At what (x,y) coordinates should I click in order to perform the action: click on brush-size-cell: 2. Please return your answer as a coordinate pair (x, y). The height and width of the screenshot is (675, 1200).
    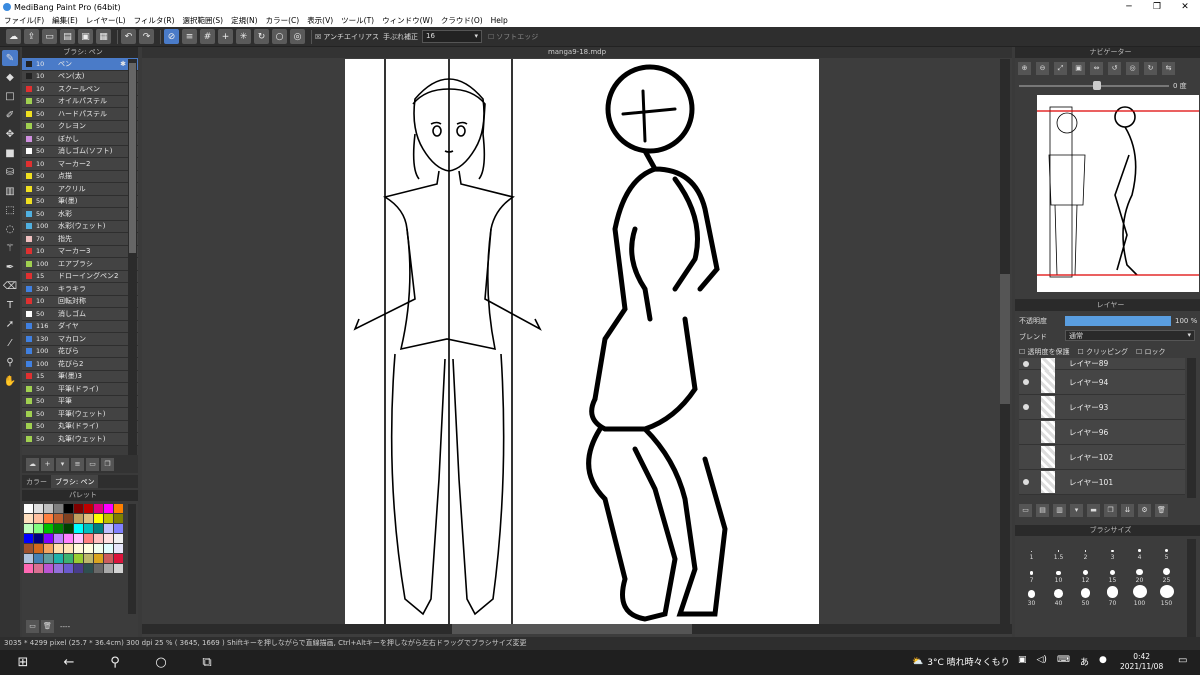
    Looking at the image, I should click on (1085, 550).